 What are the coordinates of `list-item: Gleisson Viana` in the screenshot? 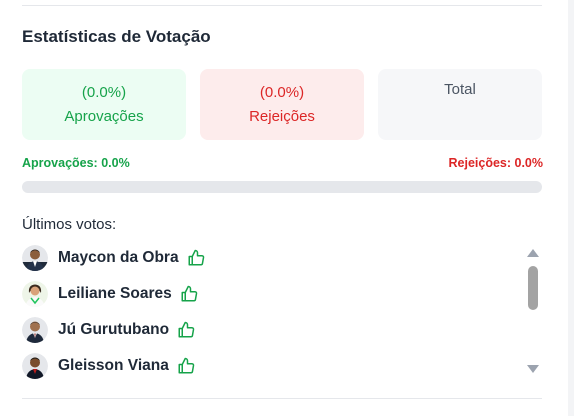 It's located at (108, 366).